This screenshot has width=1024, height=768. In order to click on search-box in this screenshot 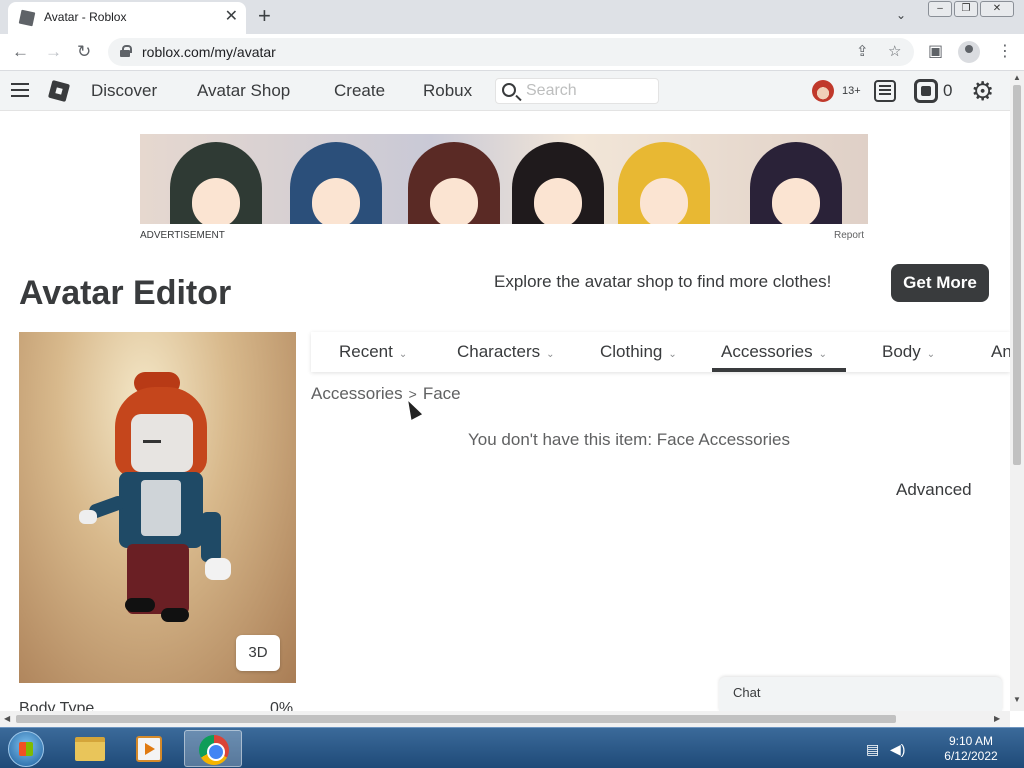, I will do `click(577, 91)`.